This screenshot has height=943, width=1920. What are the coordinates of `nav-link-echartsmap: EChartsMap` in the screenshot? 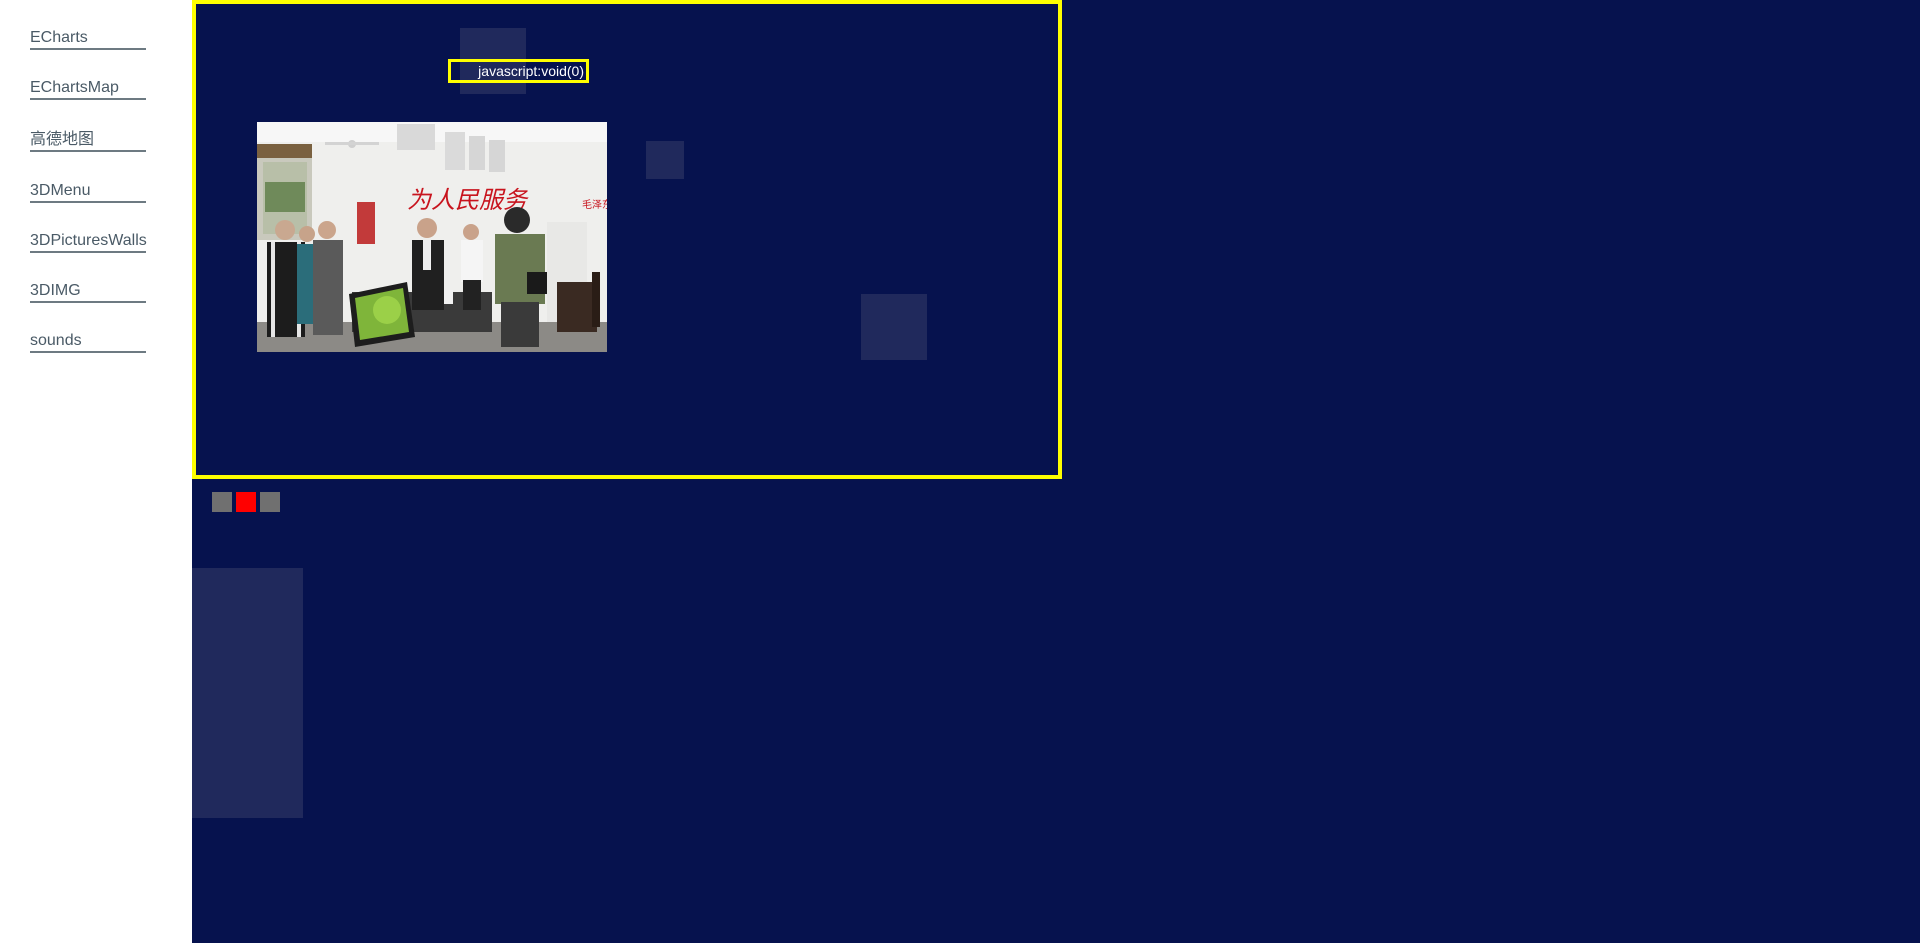 It's located at (88, 89).